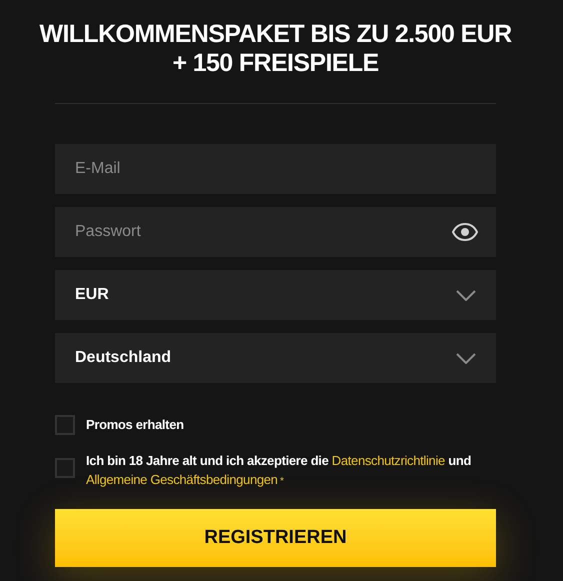  What do you see at coordinates (182, 479) in the screenshot?
I see `terms-link: Allgemeine Geschäftsbedingungen` at bounding box center [182, 479].